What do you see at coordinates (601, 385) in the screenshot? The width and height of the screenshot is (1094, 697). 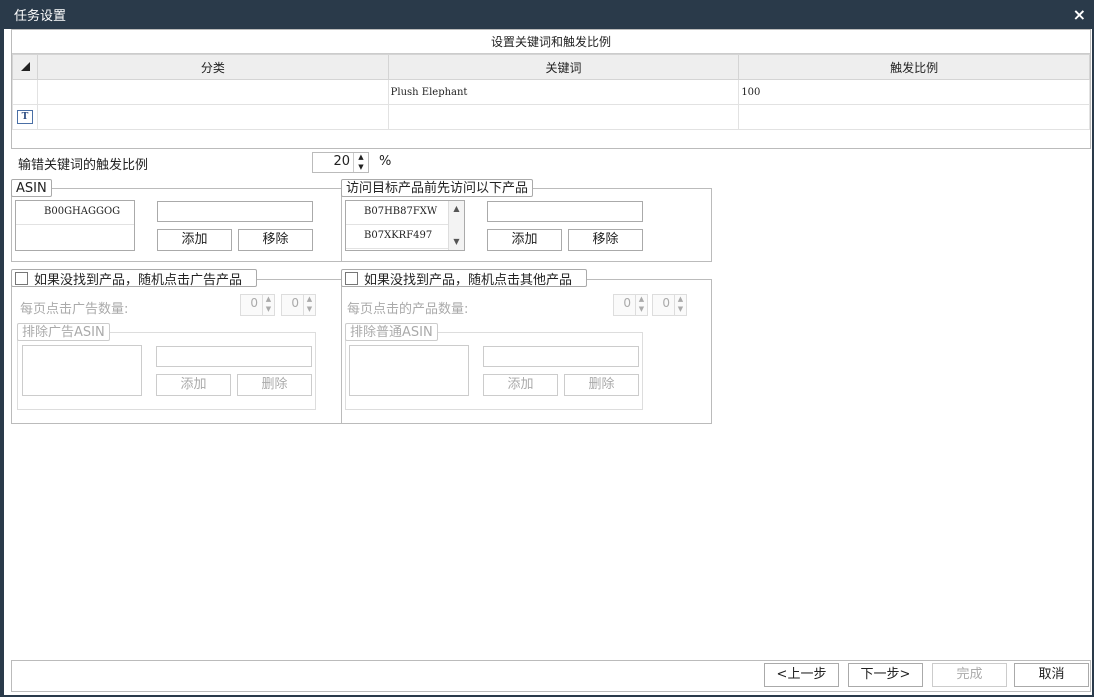 I see `exclude-other-delete-button: 删除` at bounding box center [601, 385].